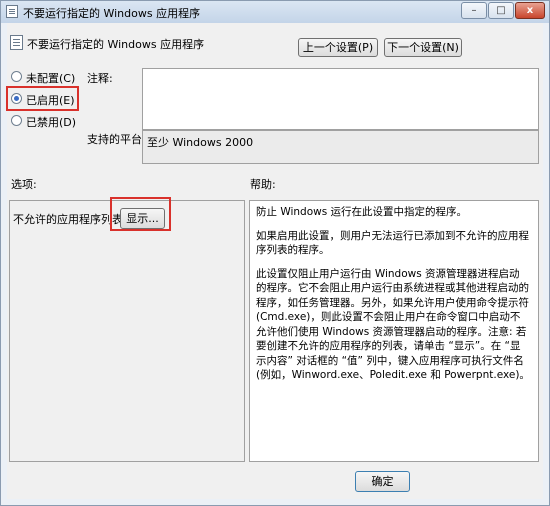 The width and height of the screenshot is (550, 506). Describe the element at coordinates (275, 12) in the screenshot. I see `title-bar: 不要运行指定的 Windows 应用程序 – □ x` at that location.